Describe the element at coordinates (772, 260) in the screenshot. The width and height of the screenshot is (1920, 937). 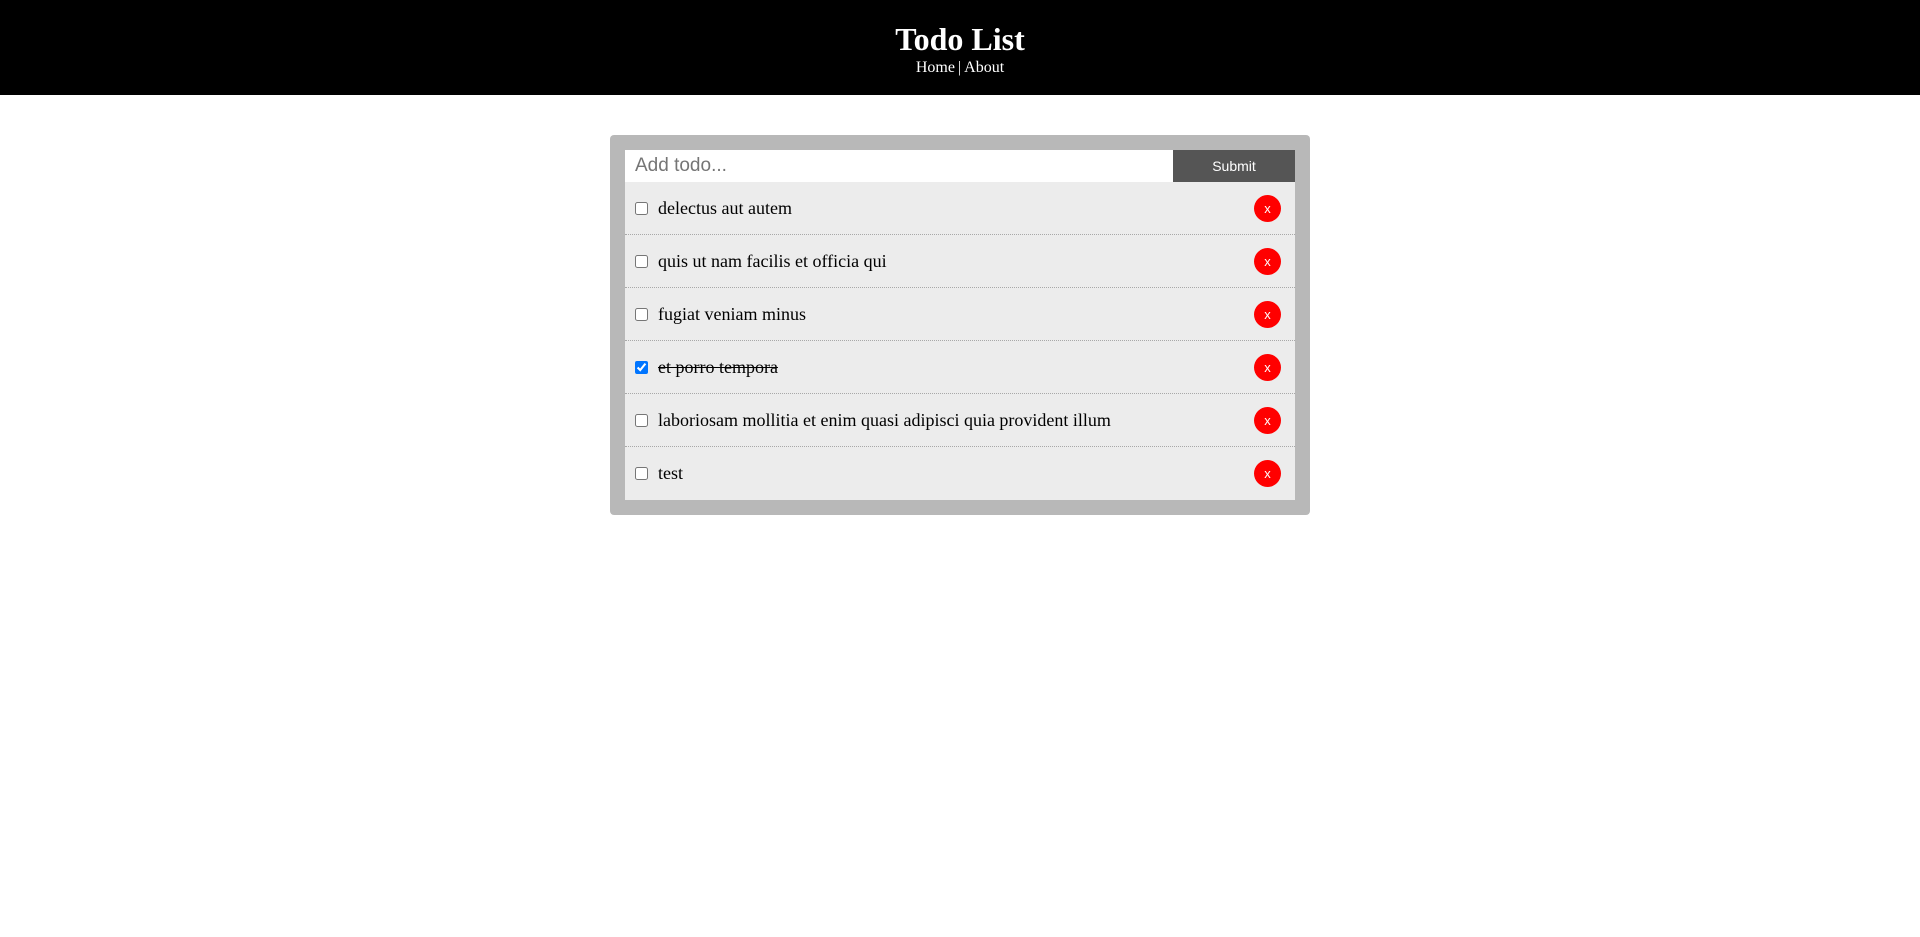
I see `todo-title: quis ut nam facilis et officia qui` at that location.